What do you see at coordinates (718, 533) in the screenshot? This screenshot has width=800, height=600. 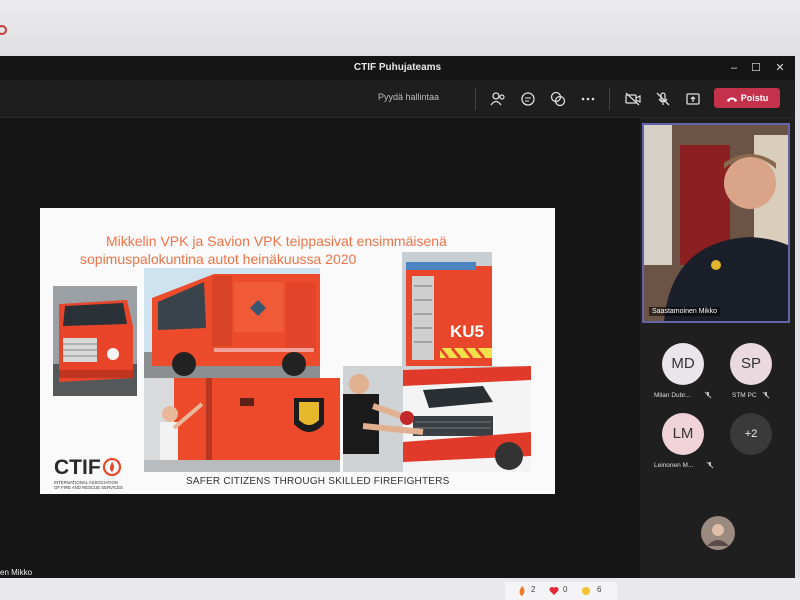 I see `user-avatar-photo` at bounding box center [718, 533].